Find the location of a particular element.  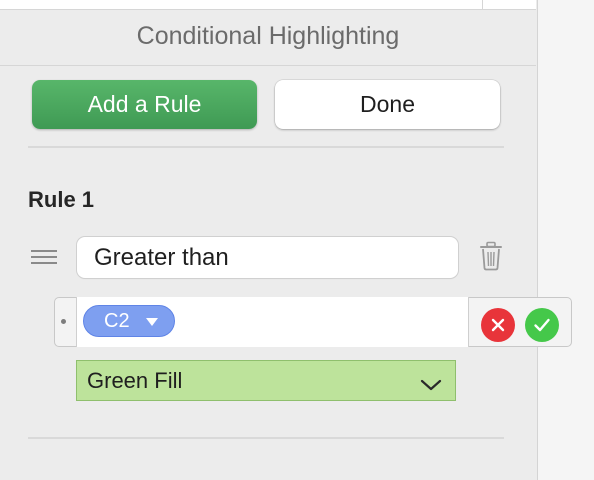

style-select: Green Fill is located at coordinates (266, 380).